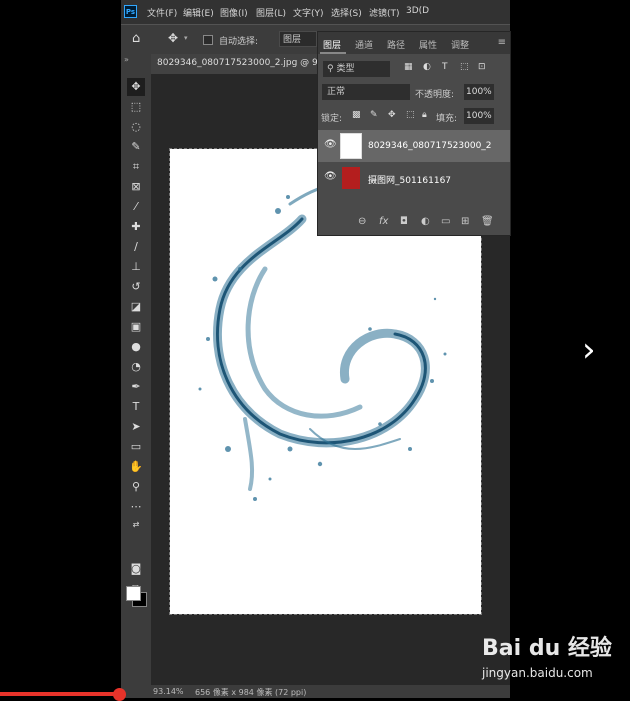 The width and height of the screenshot is (630, 701). Describe the element at coordinates (330, 691) in the screenshot. I see `status-bar: 93.14% 656 像素 x 984 像素 (72 ppi)` at that location.